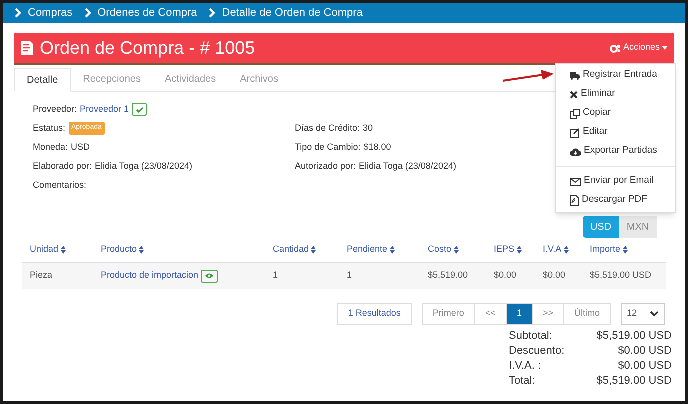 This screenshot has width=688, height=404. What do you see at coordinates (615, 113) in the screenshot?
I see `menu-item: Copiar` at bounding box center [615, 113].